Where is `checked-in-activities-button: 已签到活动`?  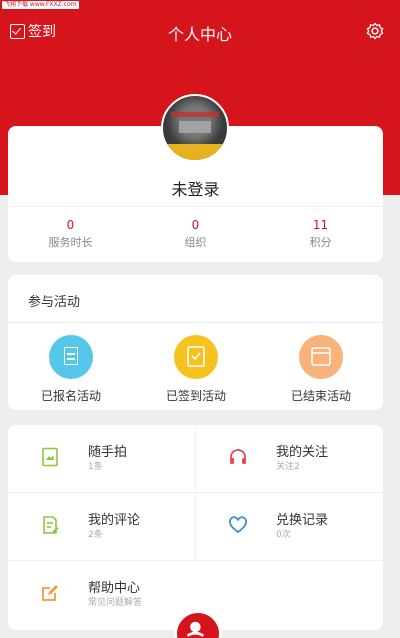
checked-in-activities-button: 已签到活动 is located at coordinates (196, 369).